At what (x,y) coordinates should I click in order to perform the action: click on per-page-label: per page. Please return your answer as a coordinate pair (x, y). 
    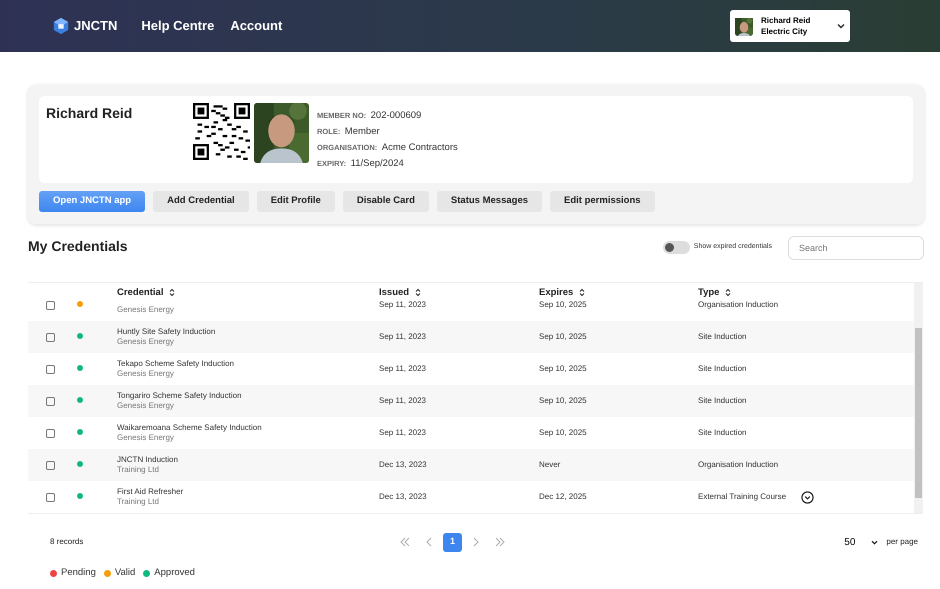
    Looking at the image, I should click on (902, 542).